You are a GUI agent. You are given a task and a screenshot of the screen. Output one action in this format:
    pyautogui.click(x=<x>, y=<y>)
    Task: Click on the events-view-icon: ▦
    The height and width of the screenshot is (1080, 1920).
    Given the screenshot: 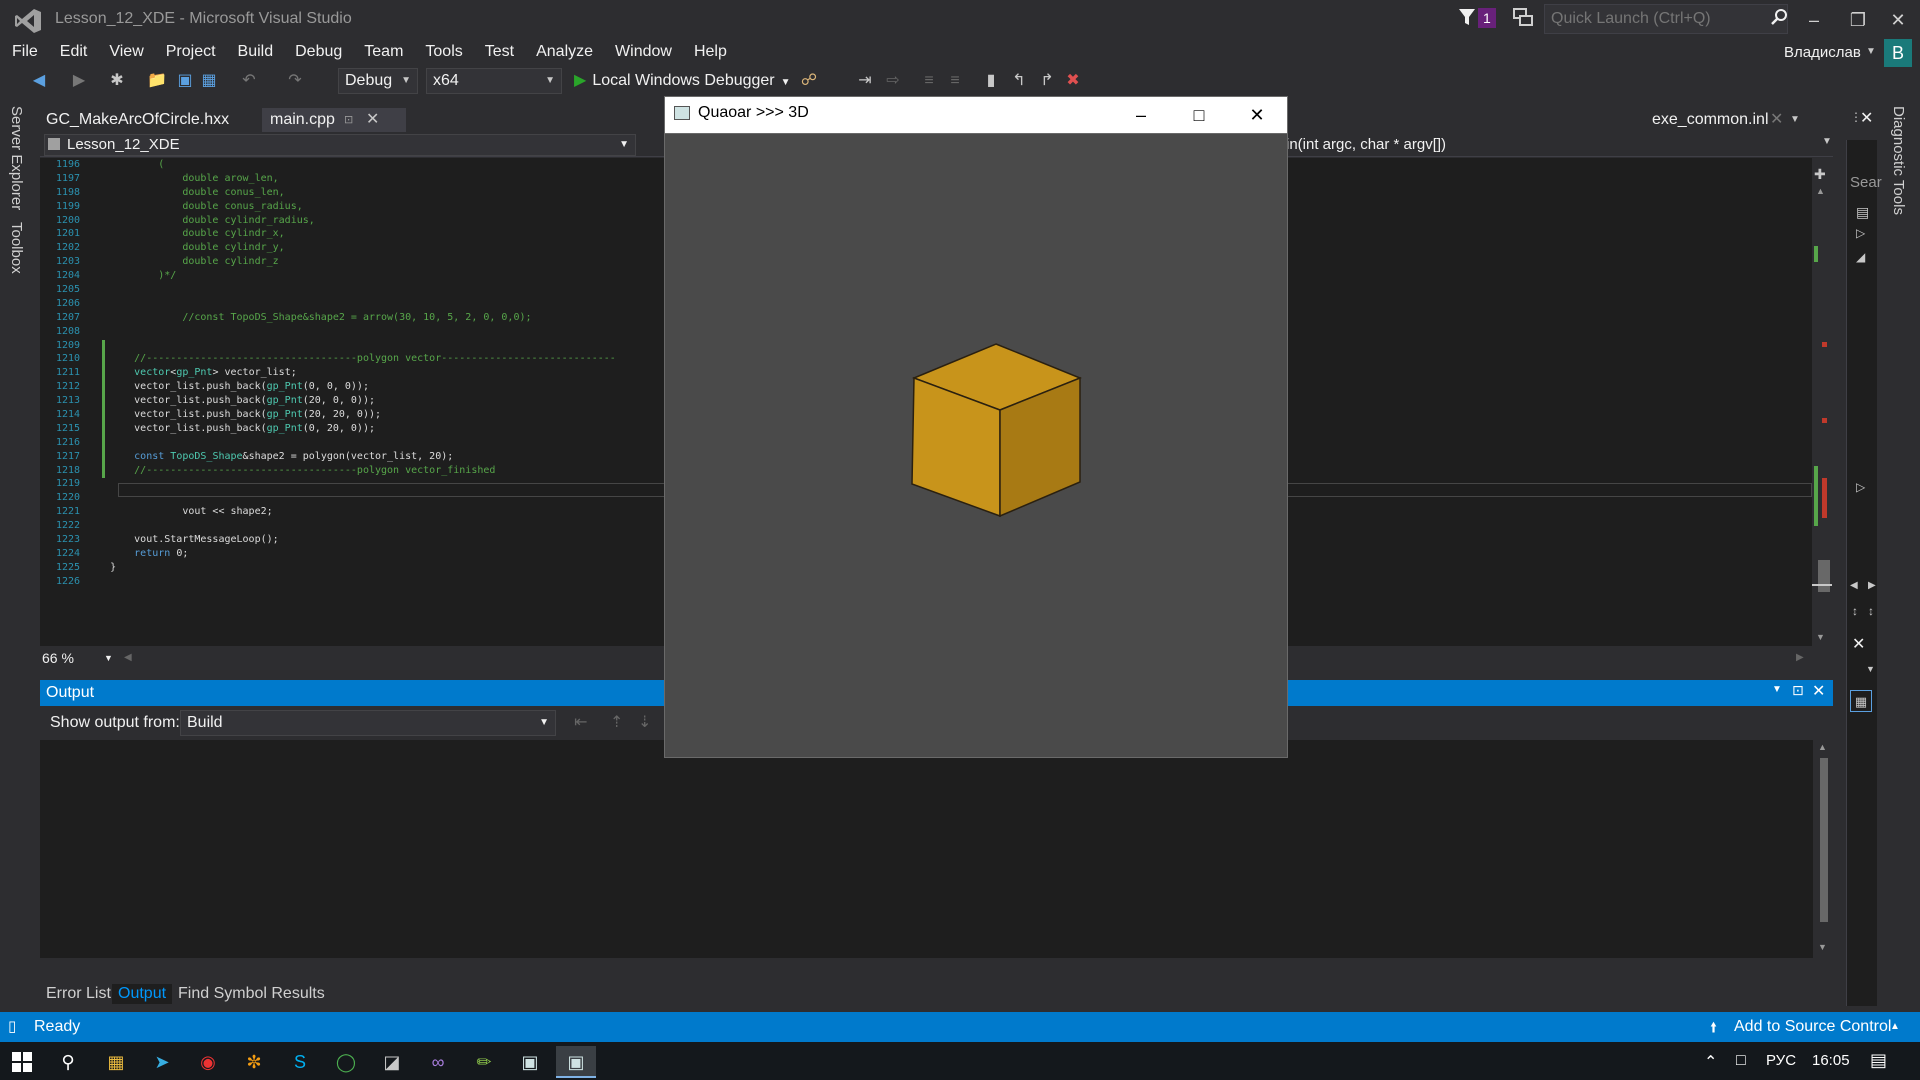 What is the action you would take?
    pyautogui.click(x=1861, y=701)
    